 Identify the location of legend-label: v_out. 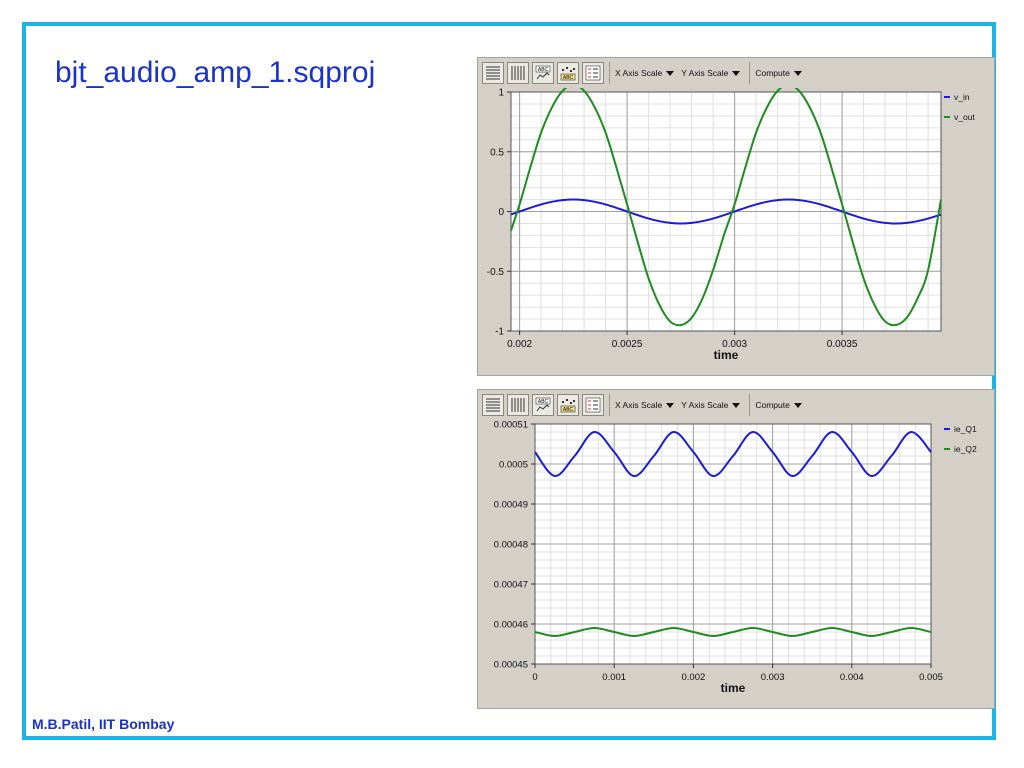
(964, 117).